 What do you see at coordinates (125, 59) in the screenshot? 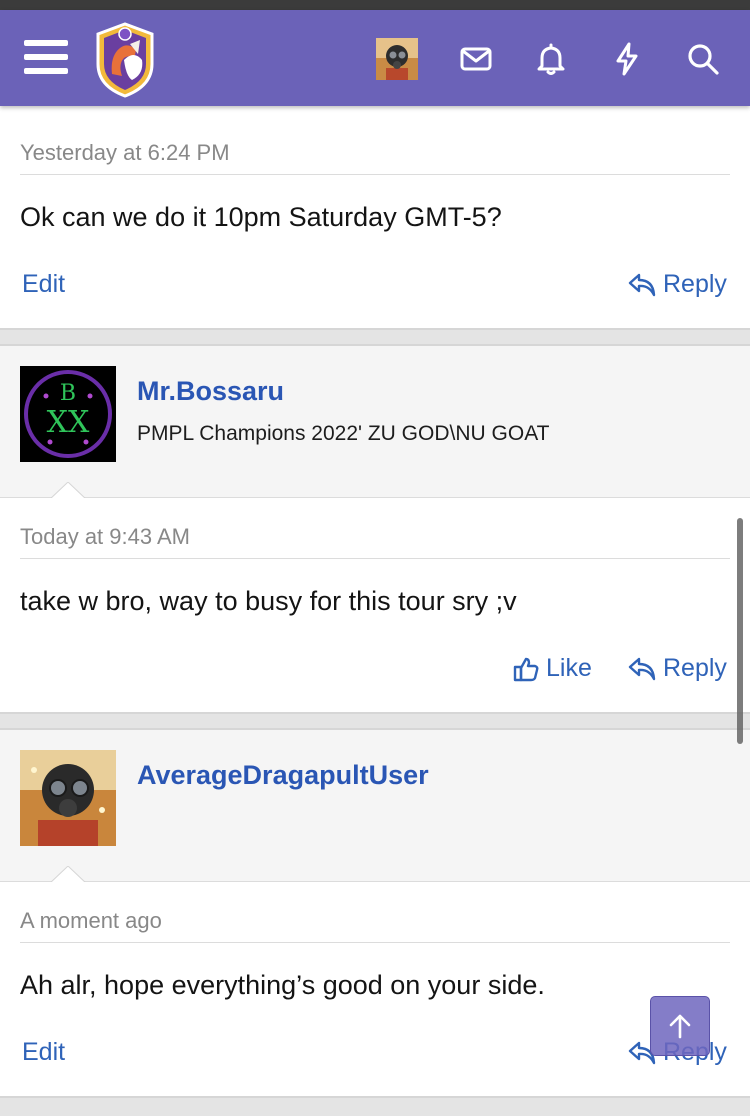
I see `forum-logo-icon` at bounding box center [125, 59].